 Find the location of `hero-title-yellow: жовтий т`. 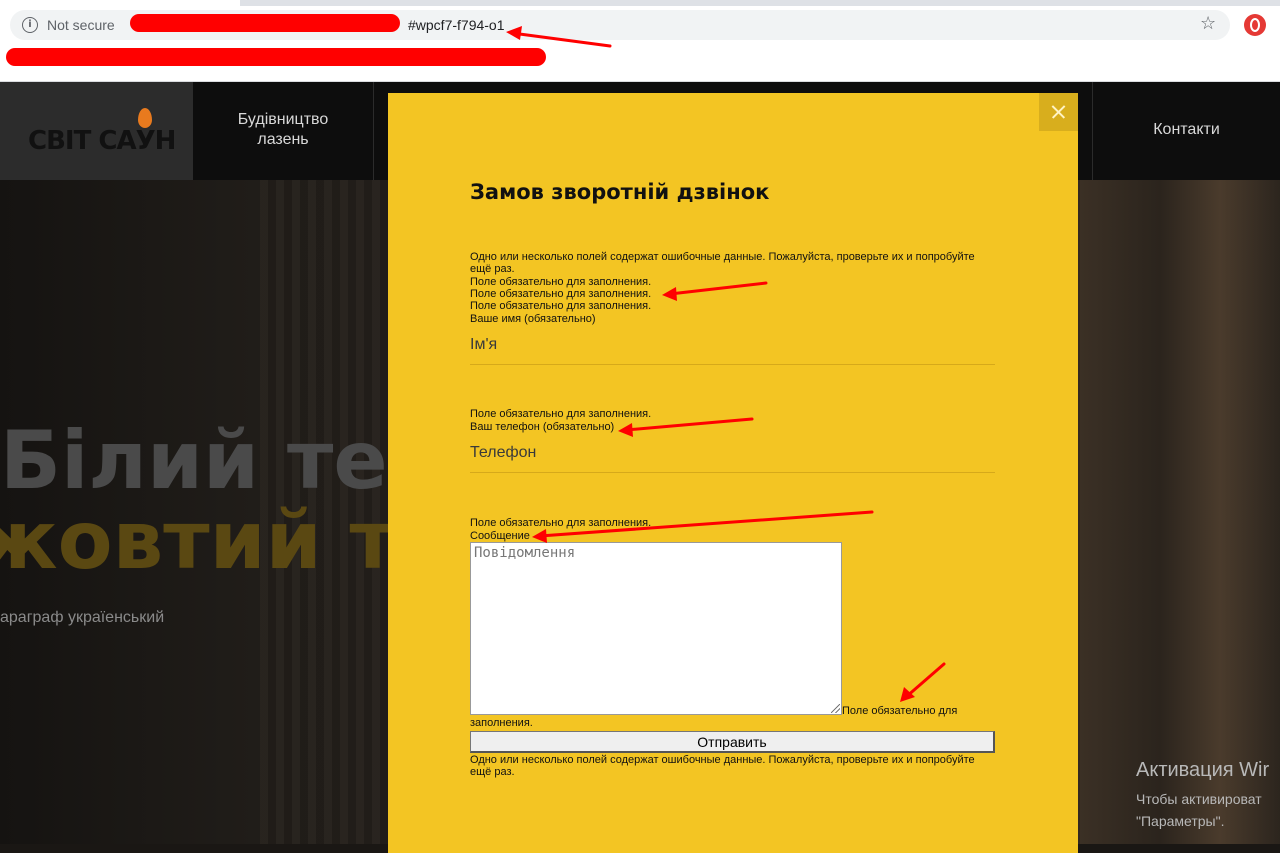

hero-title-yellow: жовтий т is located at coordinates (198, 540).